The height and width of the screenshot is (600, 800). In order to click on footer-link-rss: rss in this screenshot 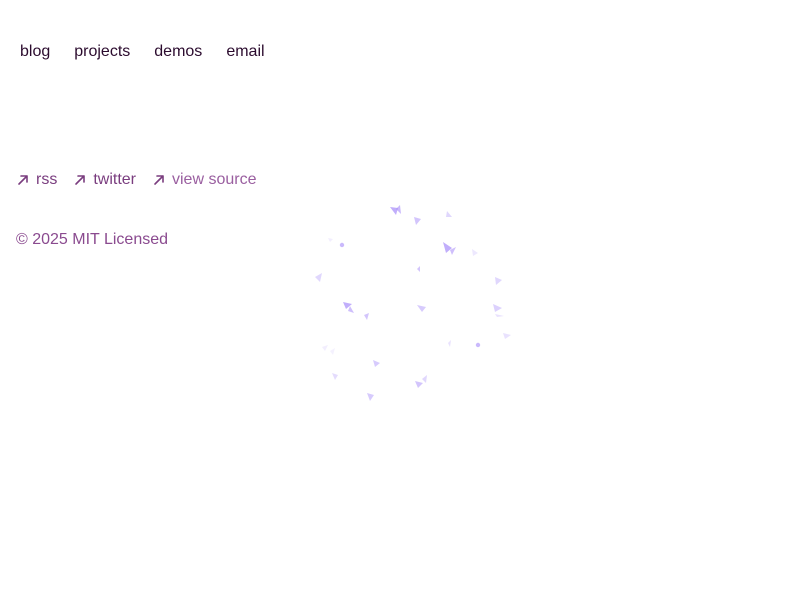, I will do `click(36, 180)`.